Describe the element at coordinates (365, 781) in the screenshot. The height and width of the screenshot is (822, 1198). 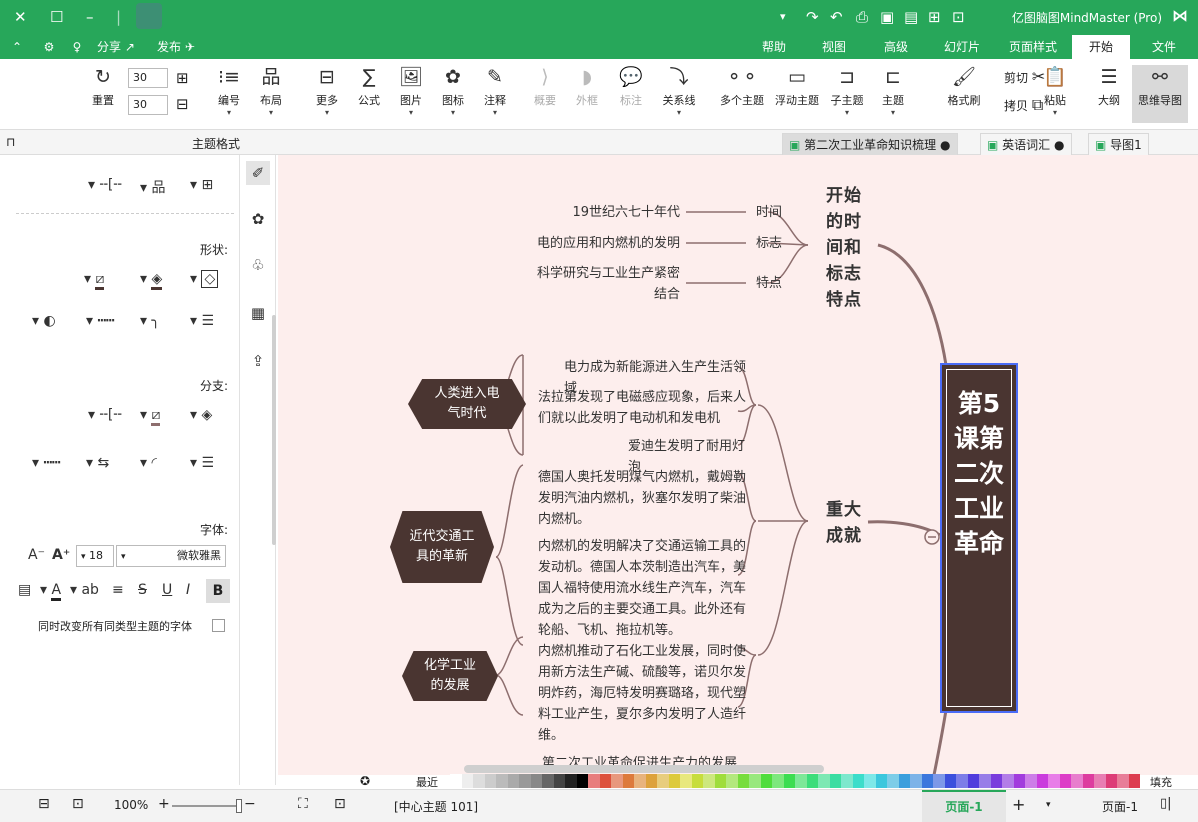
I see `palette-settings-icon: ✪` at that location.